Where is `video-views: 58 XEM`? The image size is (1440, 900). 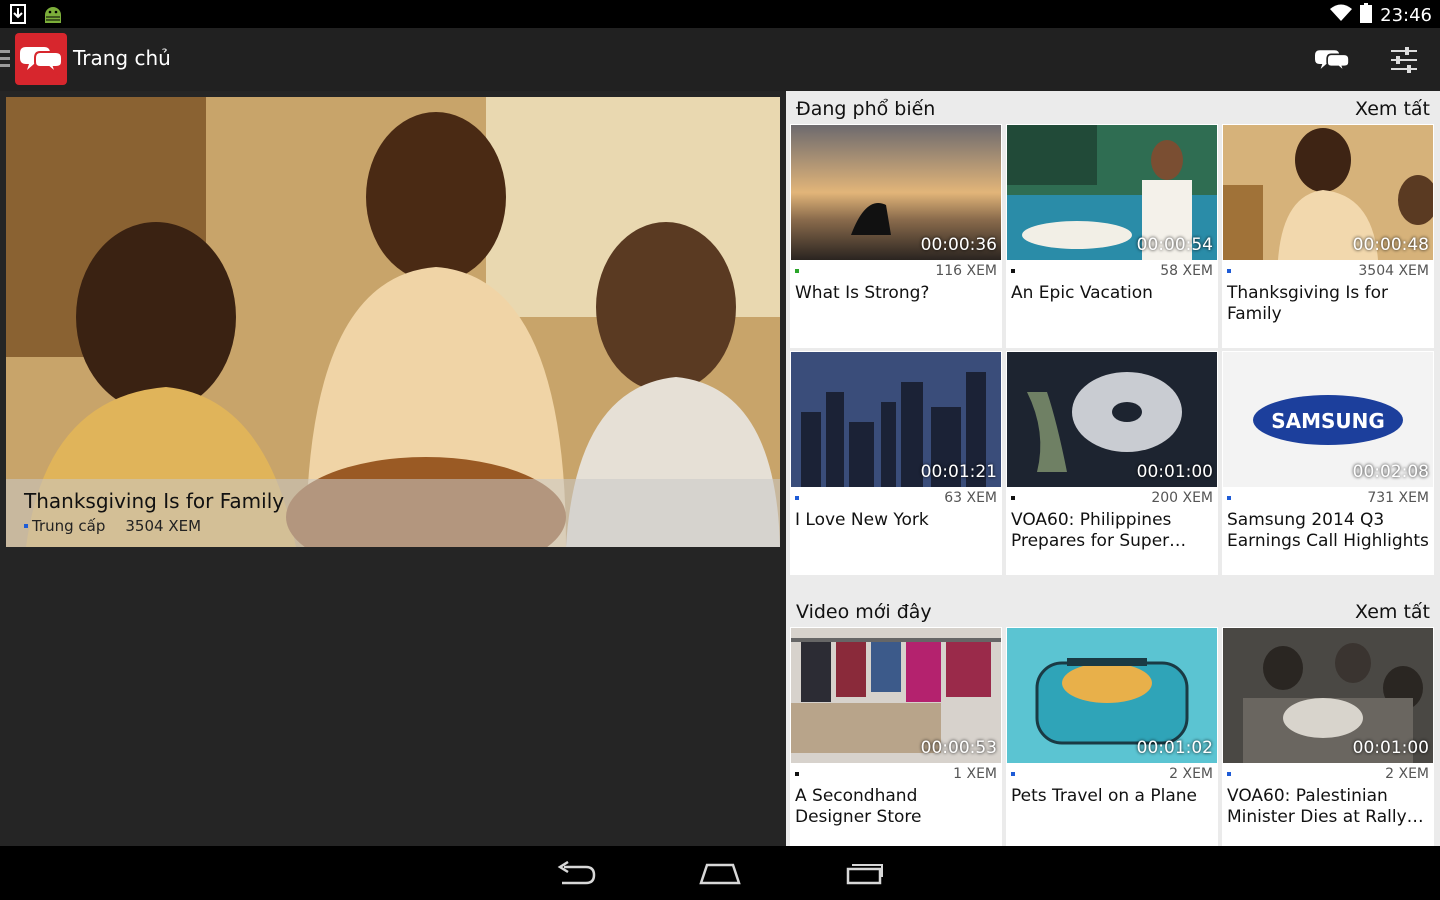
video-views: 58 XEM is located at coordinates (1186, 271).